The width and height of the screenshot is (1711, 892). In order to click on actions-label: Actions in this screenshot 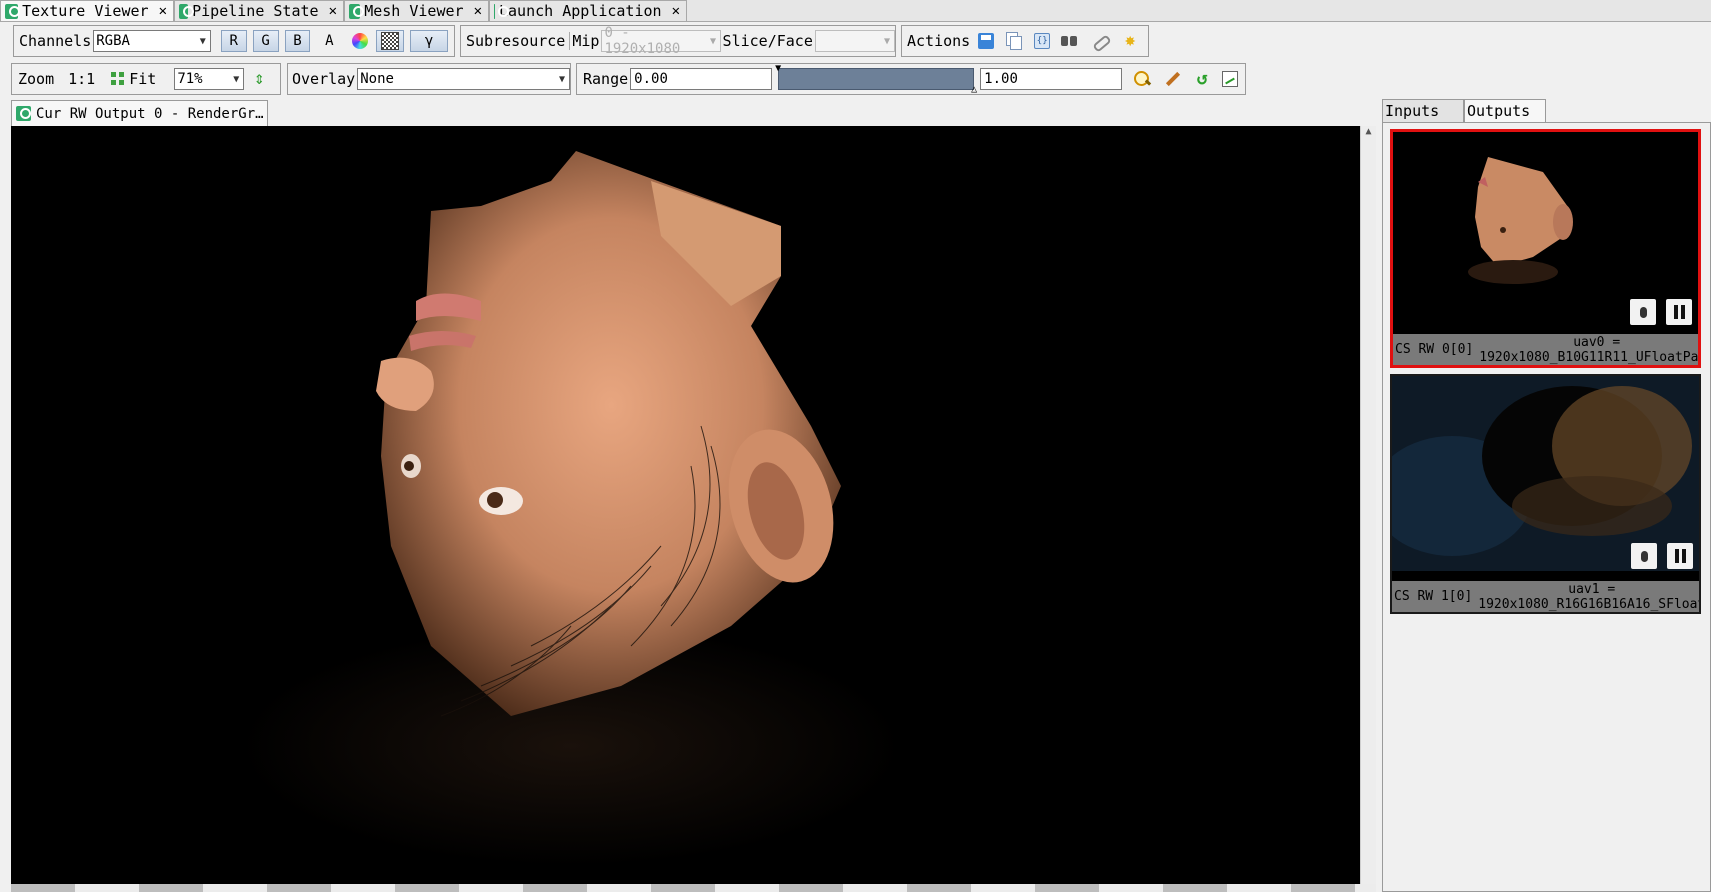, I will do `click(939, 41)`.